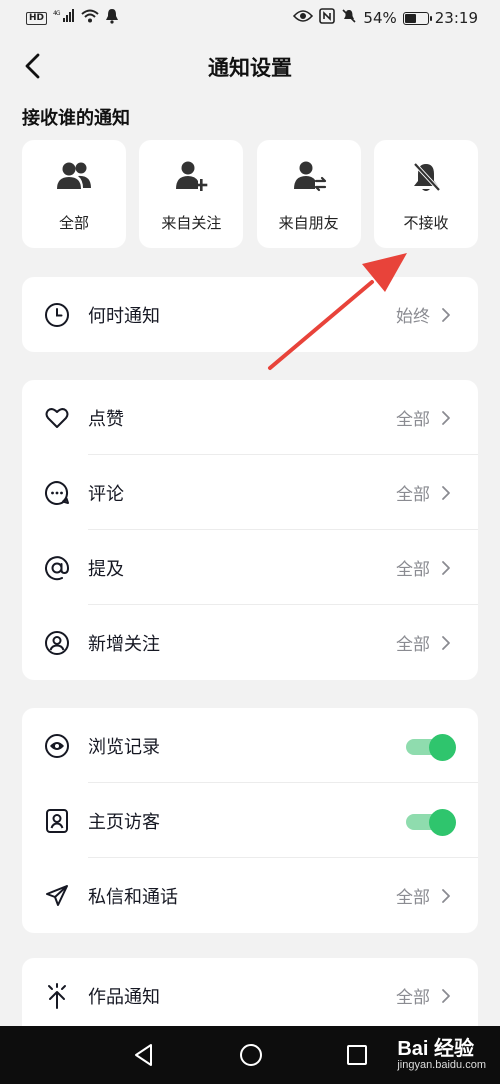  I want to click on when-card: 何时通知 始终, so click(250, 314).